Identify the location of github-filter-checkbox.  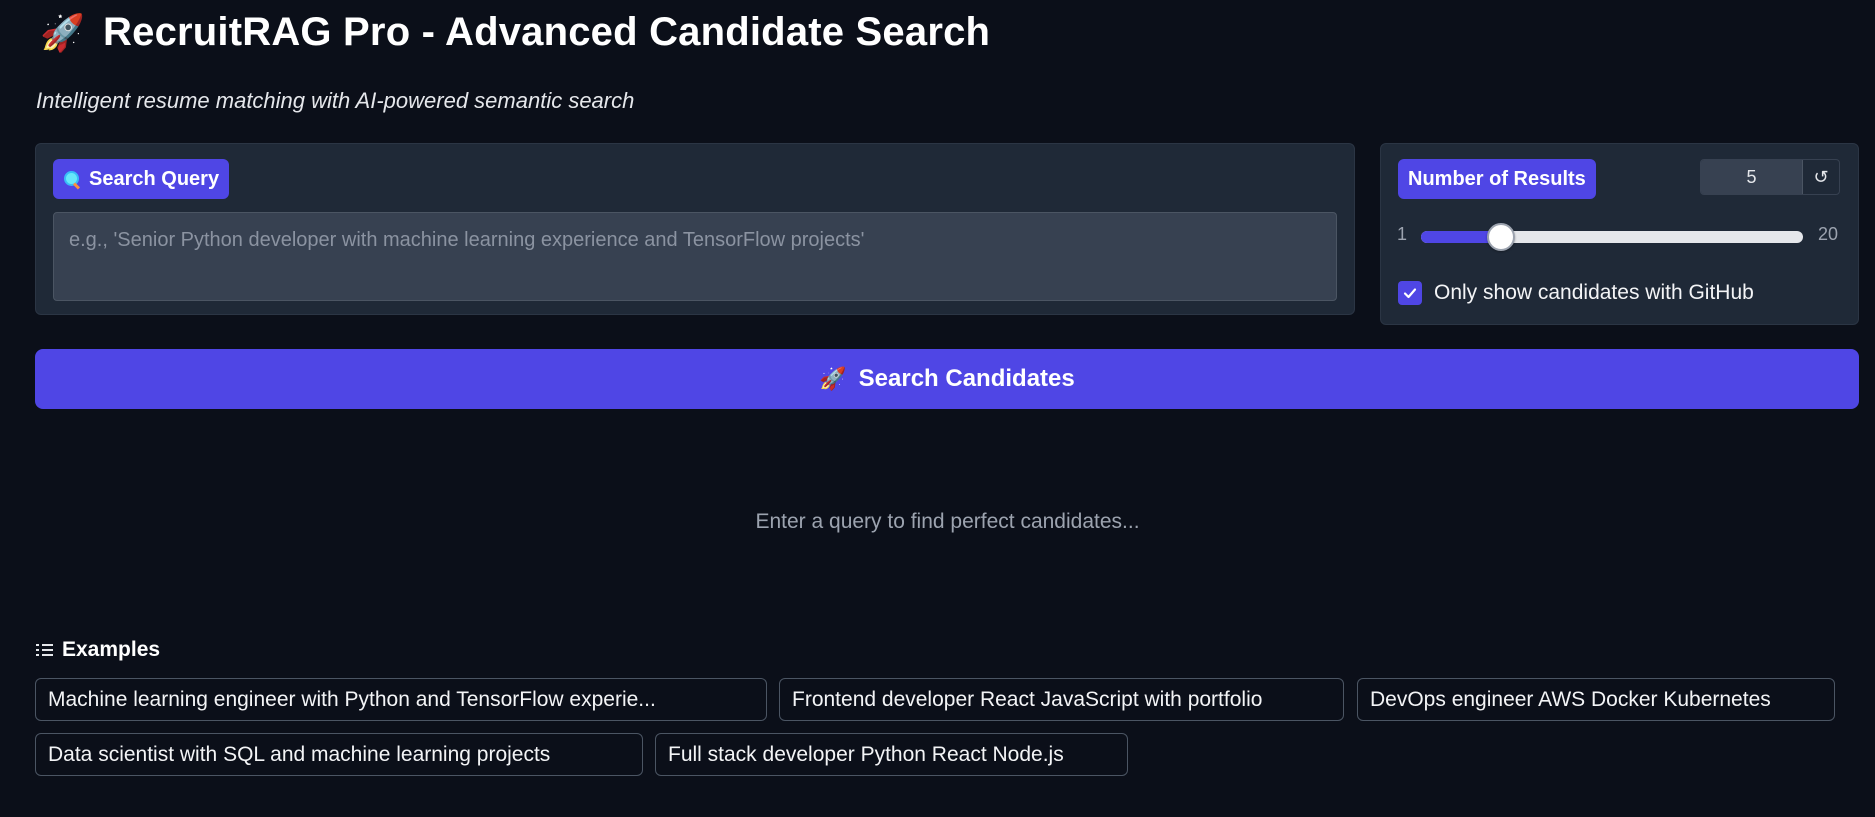
(1410, 293).